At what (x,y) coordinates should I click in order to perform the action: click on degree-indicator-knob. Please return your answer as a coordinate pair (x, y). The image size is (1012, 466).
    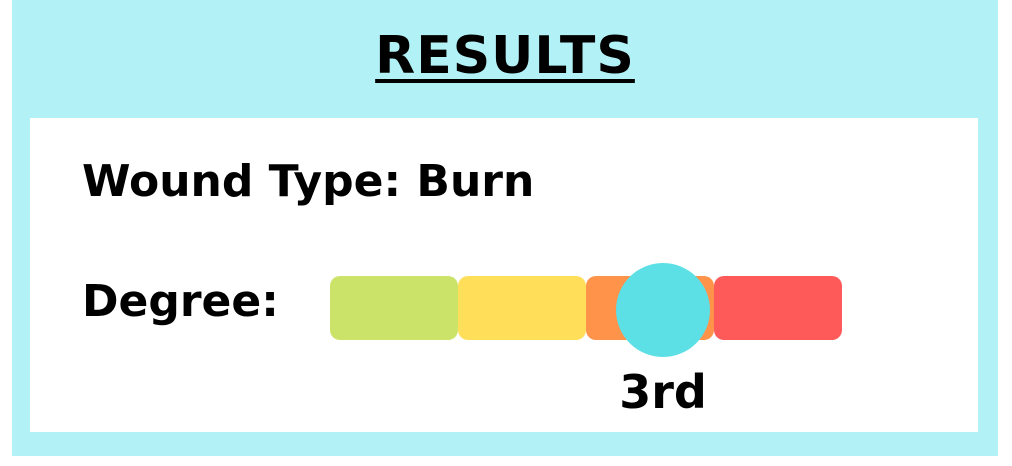
    Looking at the image, I should click on (663, 310).